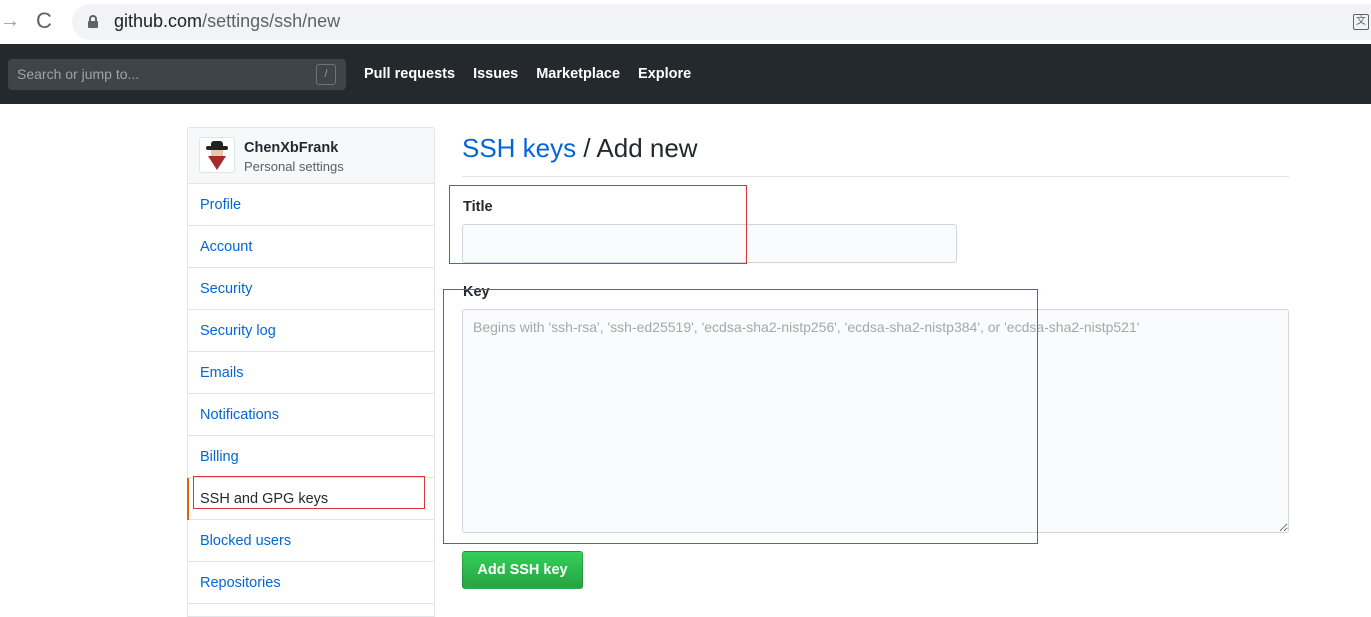 The image size is (1371, 617). Describe the element at coordinates (519, 148) in the screenshot. I see `breadcrumb-ssh-keys: SSH keys` at that location.